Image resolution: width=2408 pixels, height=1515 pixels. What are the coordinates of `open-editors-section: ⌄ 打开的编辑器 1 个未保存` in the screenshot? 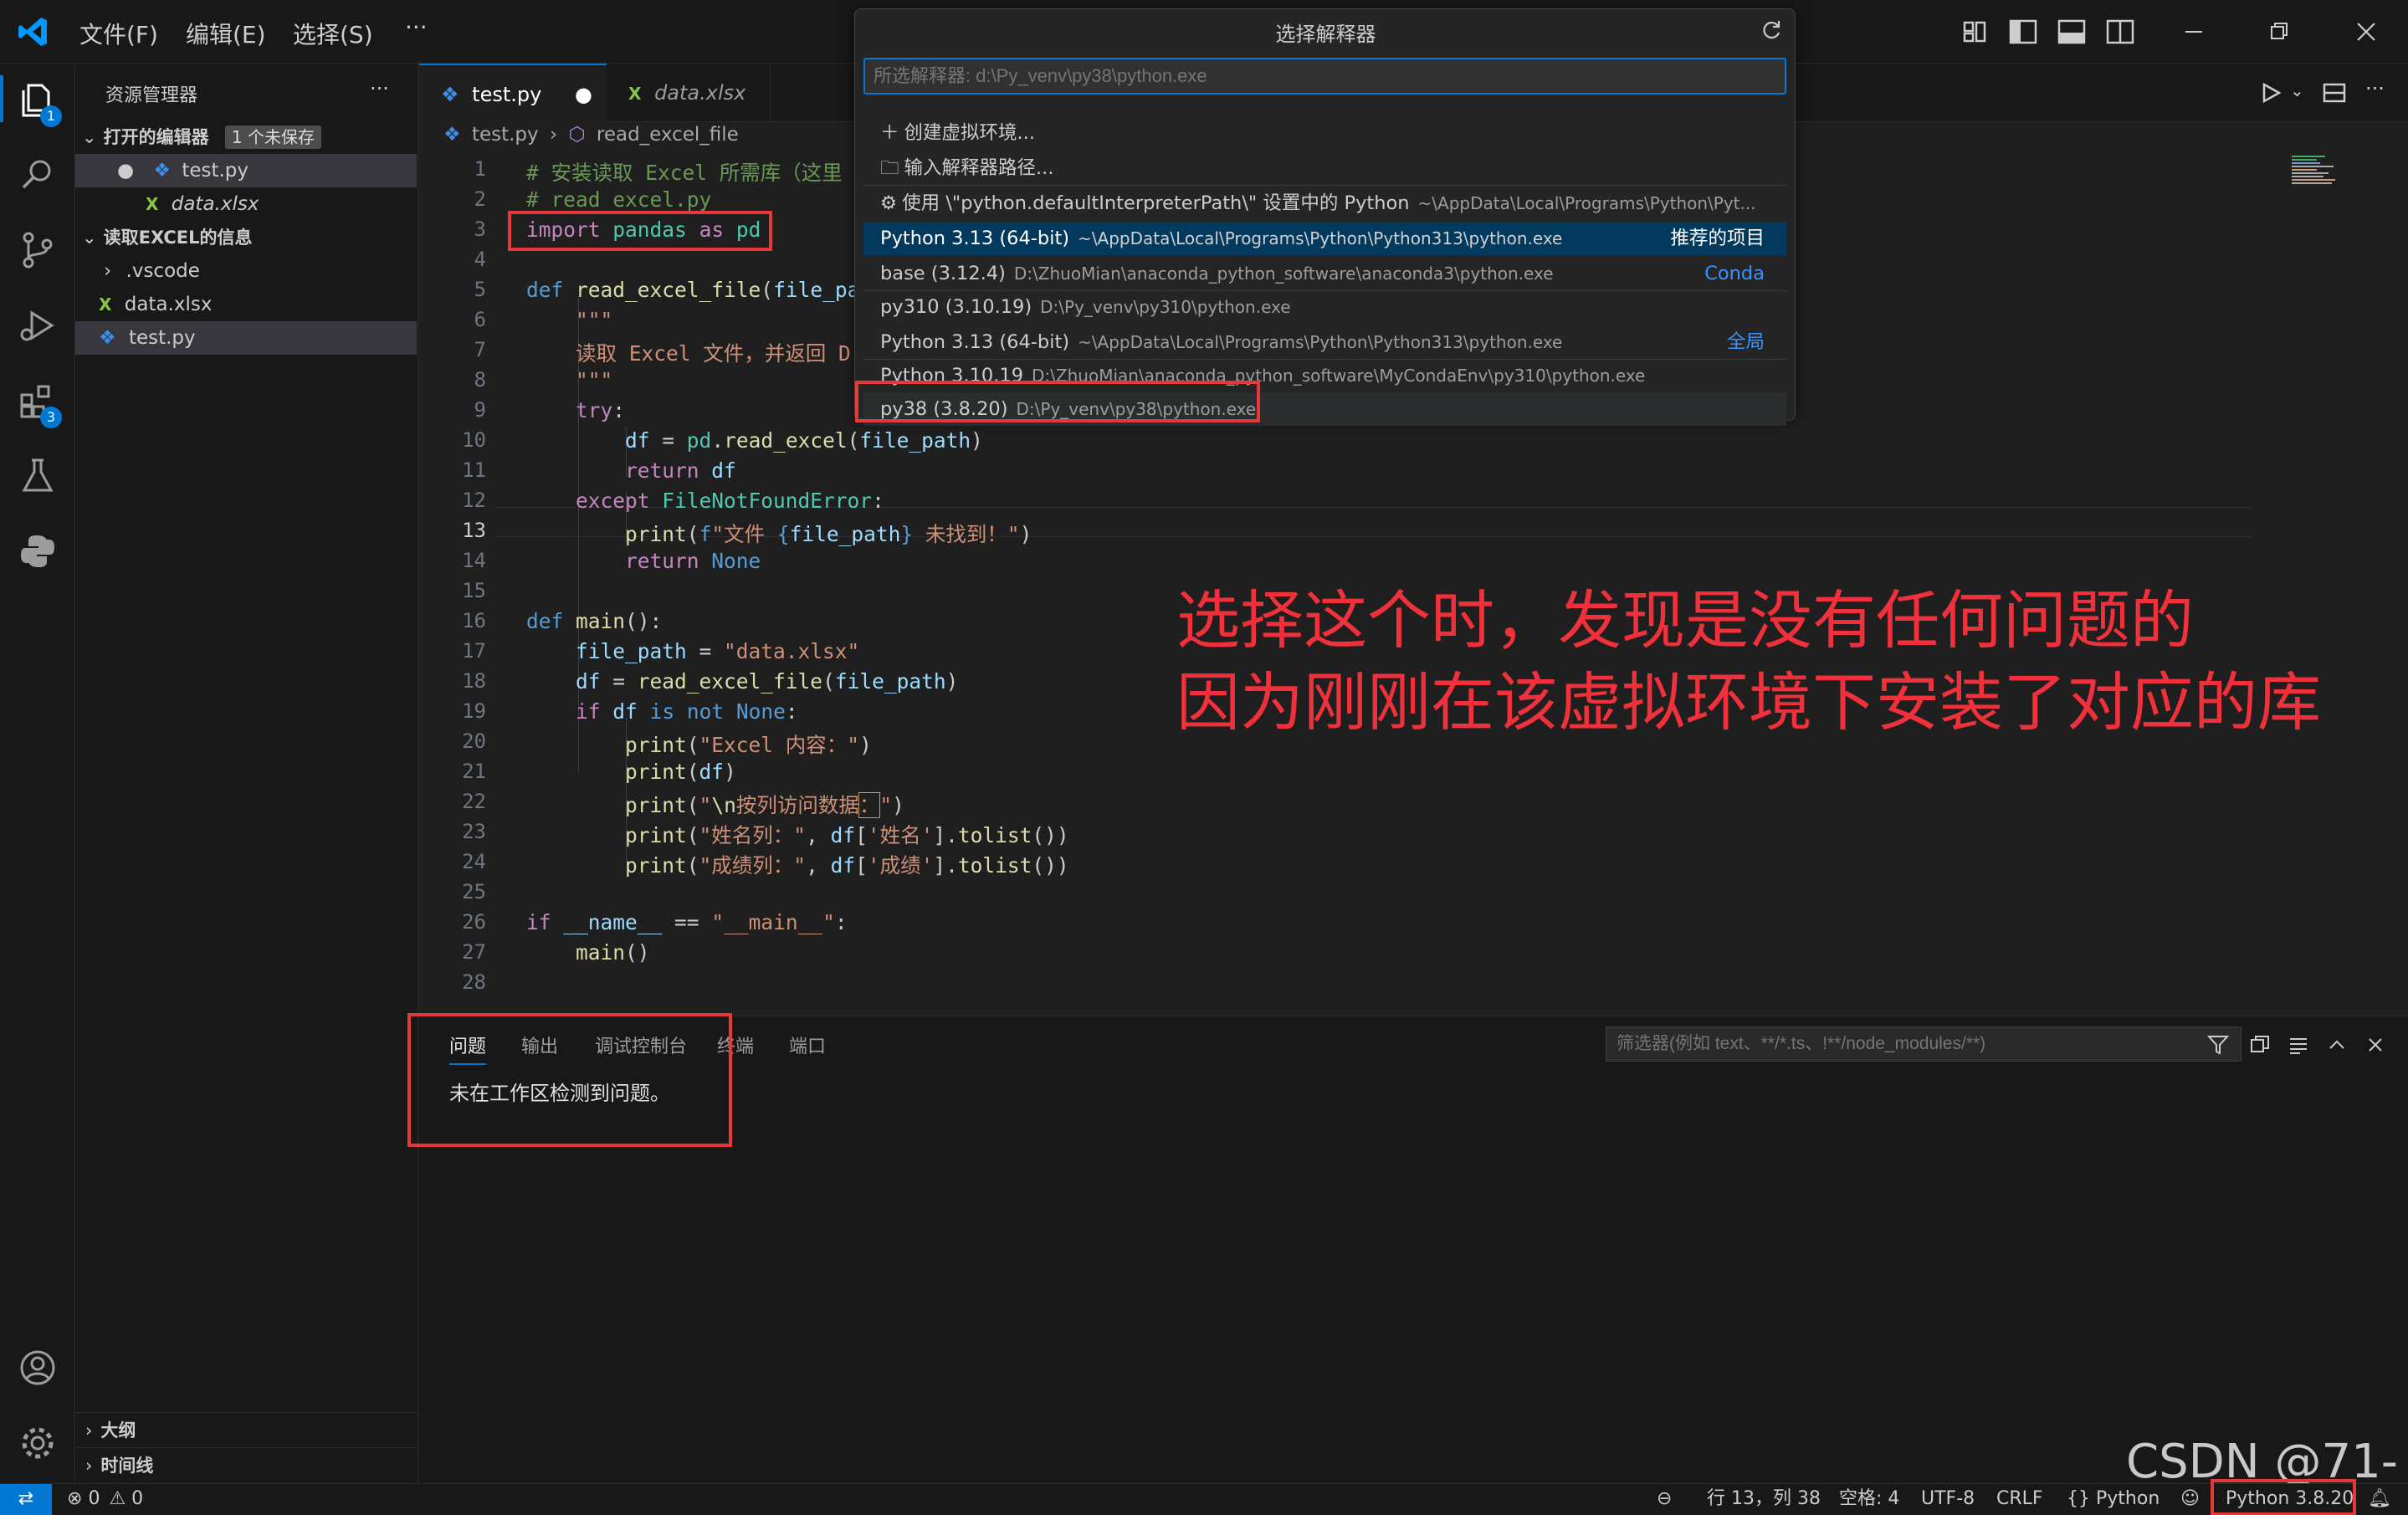 It's located at (246, 137).